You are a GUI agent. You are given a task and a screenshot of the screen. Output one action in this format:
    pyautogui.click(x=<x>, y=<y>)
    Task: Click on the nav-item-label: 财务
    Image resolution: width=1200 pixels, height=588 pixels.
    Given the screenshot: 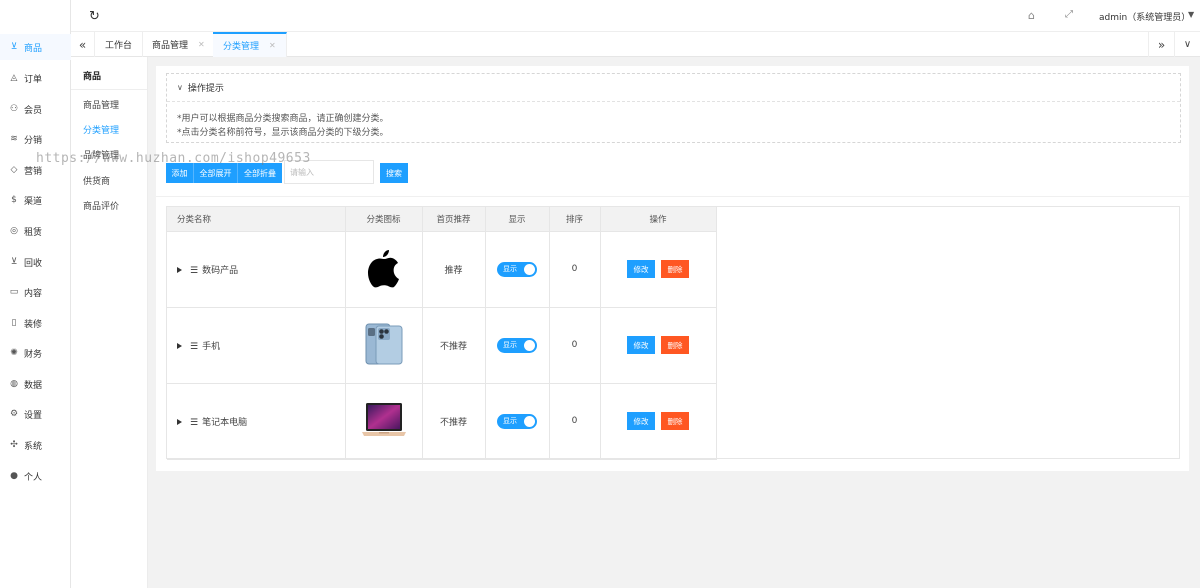 What is the action you would take?
    pyautogui.click(x=33, y=354)
    